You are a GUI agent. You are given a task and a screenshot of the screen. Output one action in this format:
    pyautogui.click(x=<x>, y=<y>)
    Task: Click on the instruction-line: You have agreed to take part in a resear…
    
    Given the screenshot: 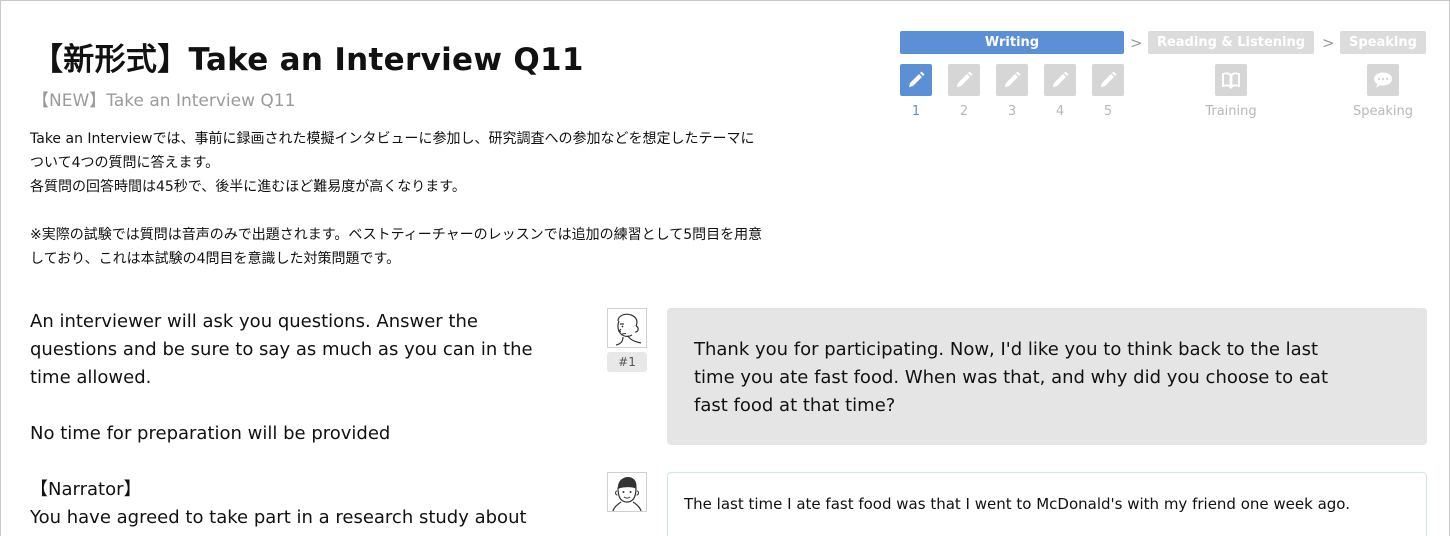 What is the action you would take?
    pyautogui.click(x=278, y=517)
    